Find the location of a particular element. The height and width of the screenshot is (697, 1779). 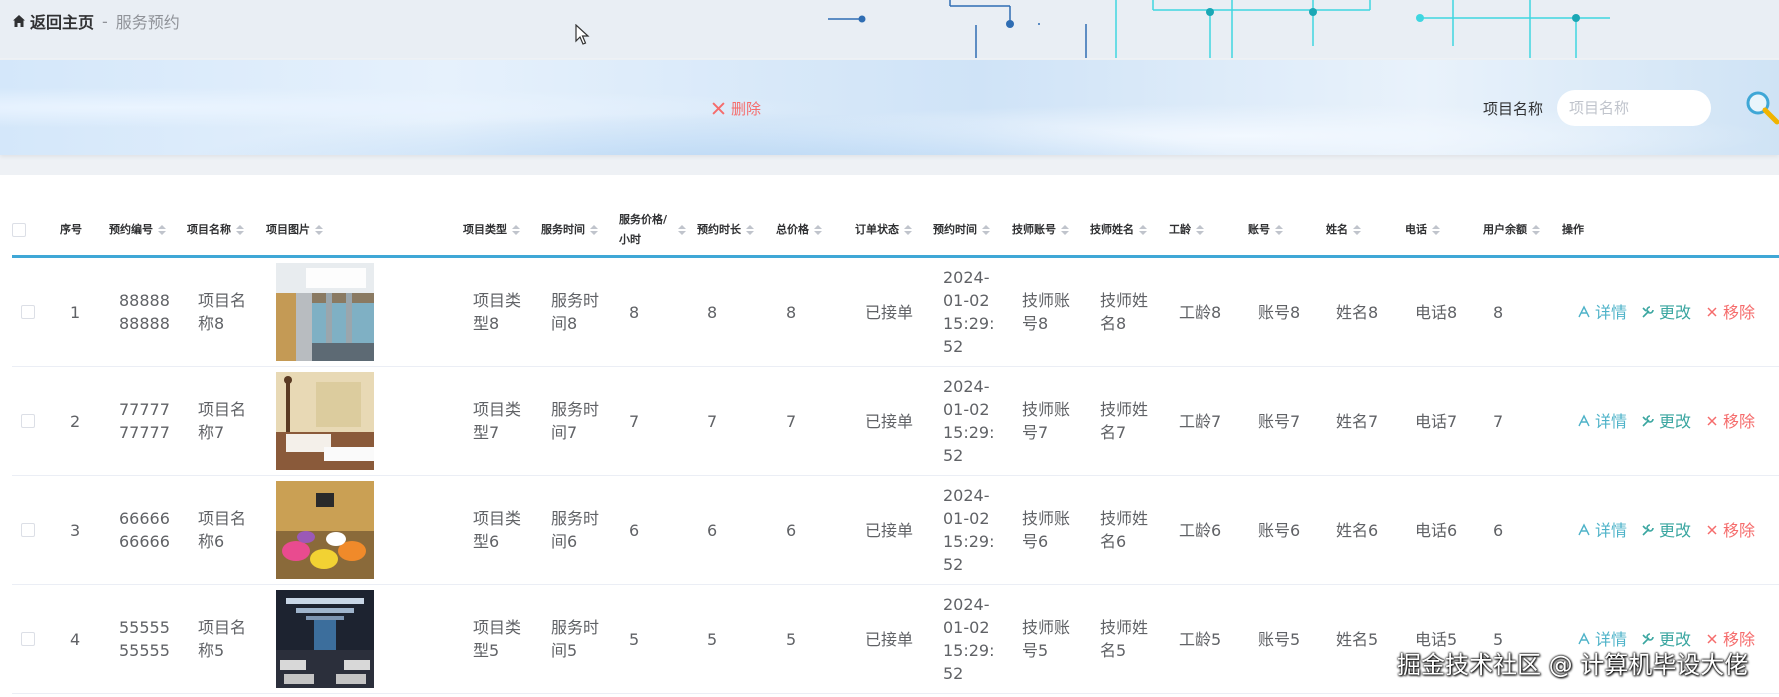

back-home-link: 返回主页 is located at coordinates (62, 21).